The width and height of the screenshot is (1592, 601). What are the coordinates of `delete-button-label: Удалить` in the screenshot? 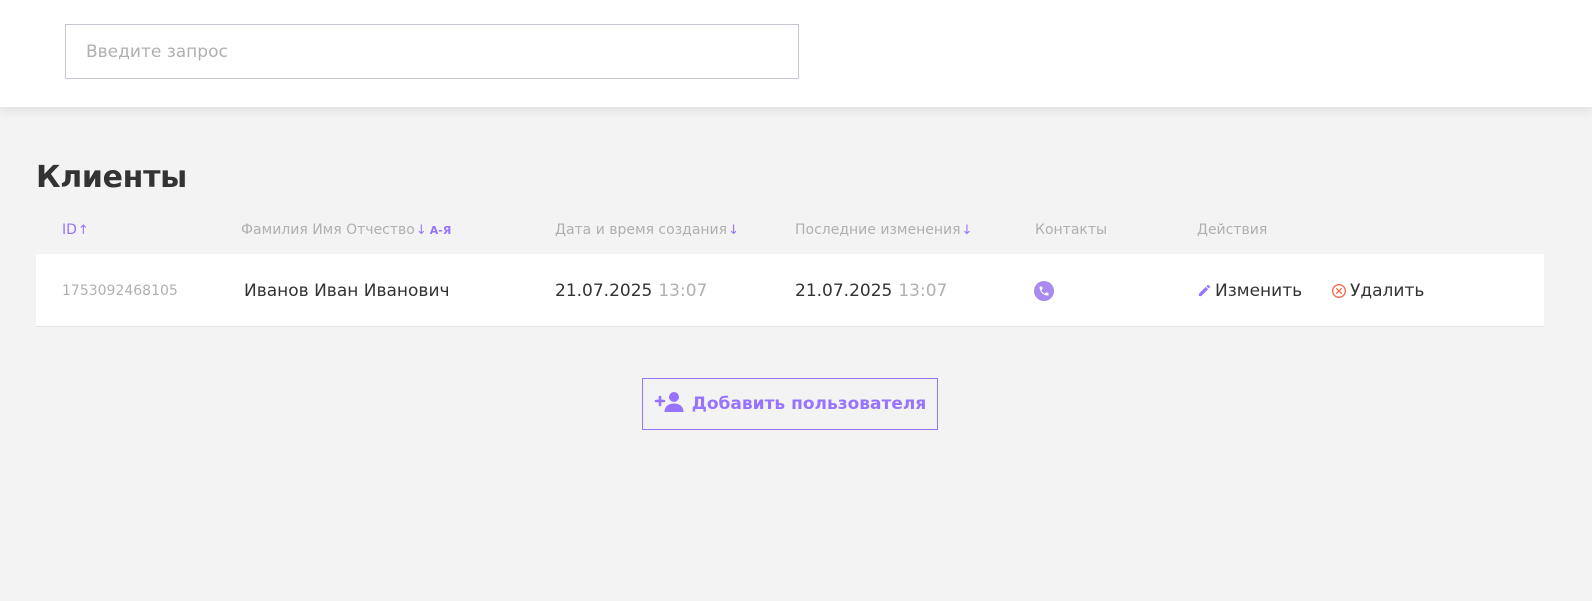 It's located at (1387, 290).